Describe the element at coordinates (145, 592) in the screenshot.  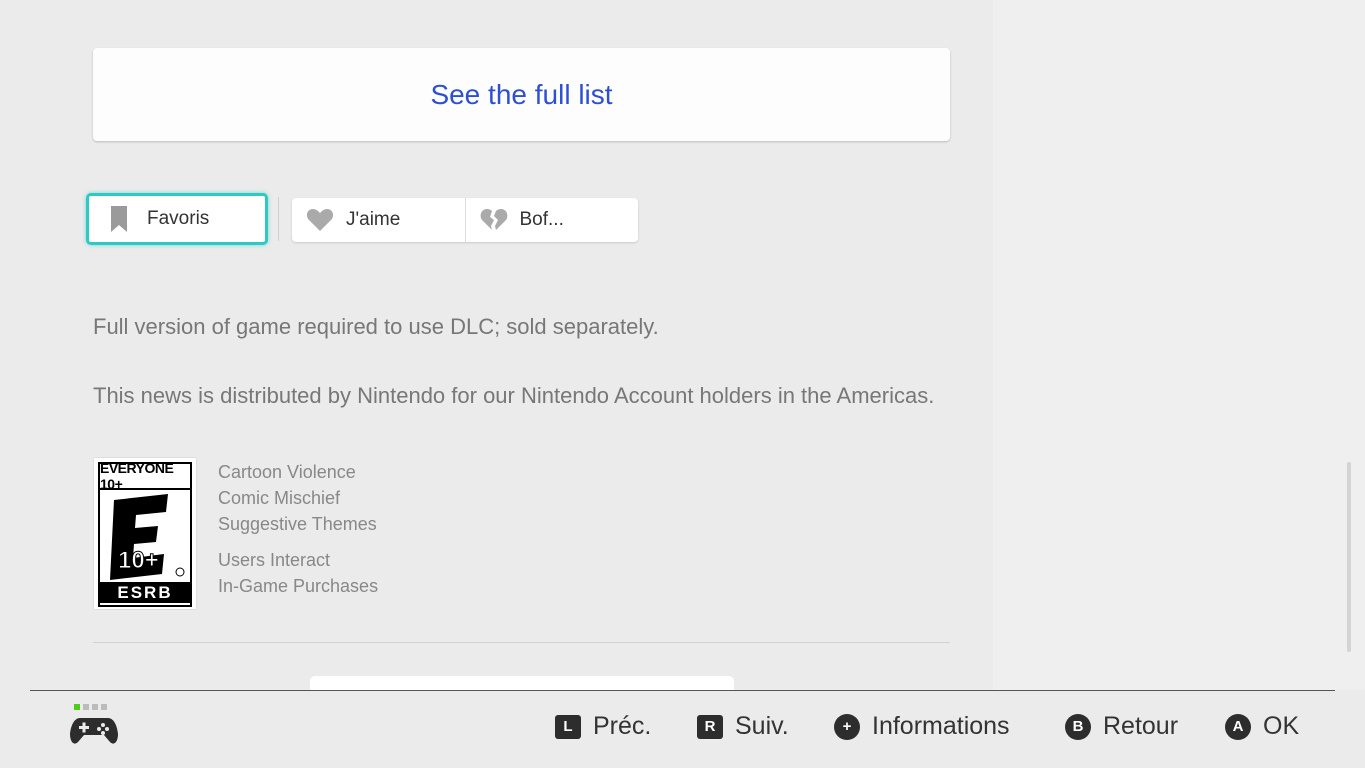
I see `rating-board: ESRB` at that location.